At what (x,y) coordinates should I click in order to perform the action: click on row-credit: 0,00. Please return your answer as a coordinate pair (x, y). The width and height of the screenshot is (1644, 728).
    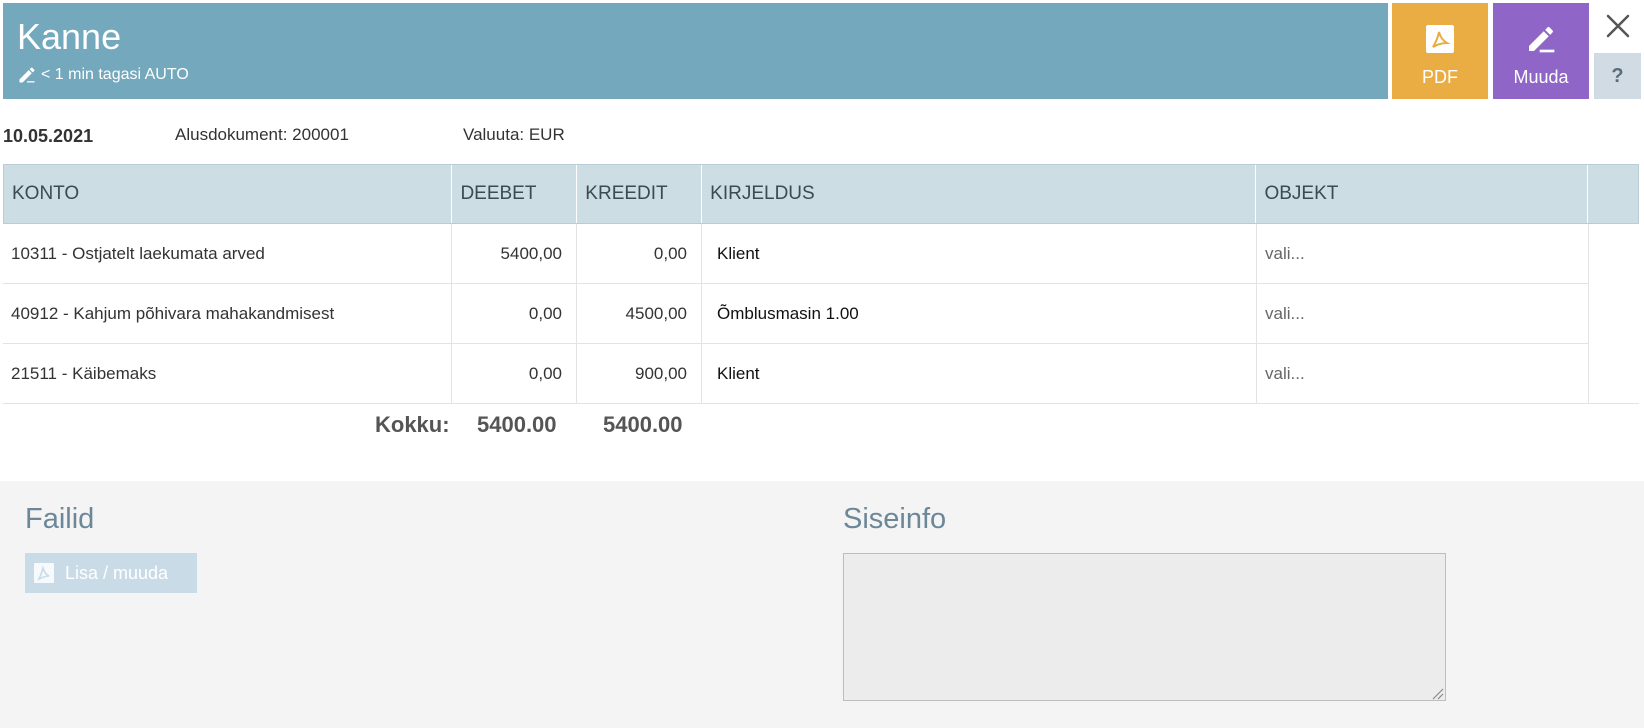
    Looking at the image, I should click on (639, 253).